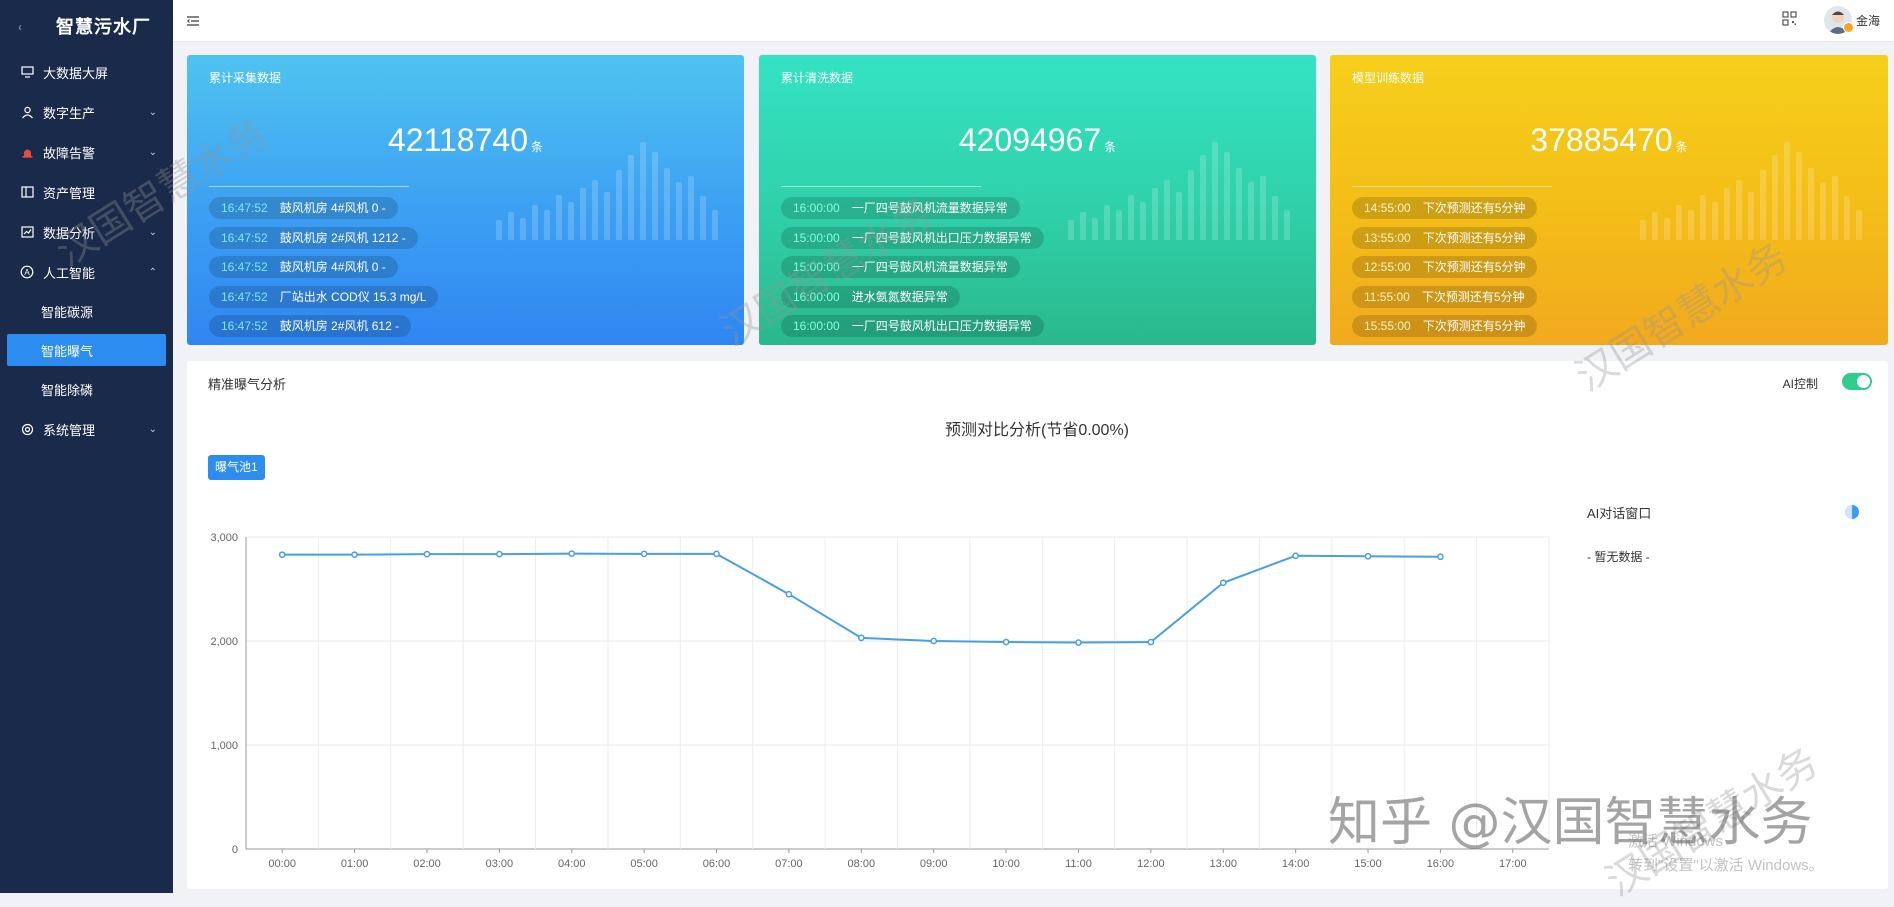 Image resolution: width=1894 pixels, height=907 pixels. I want to click on sidebar-item-assets: 资产管理, so click(86, 192).